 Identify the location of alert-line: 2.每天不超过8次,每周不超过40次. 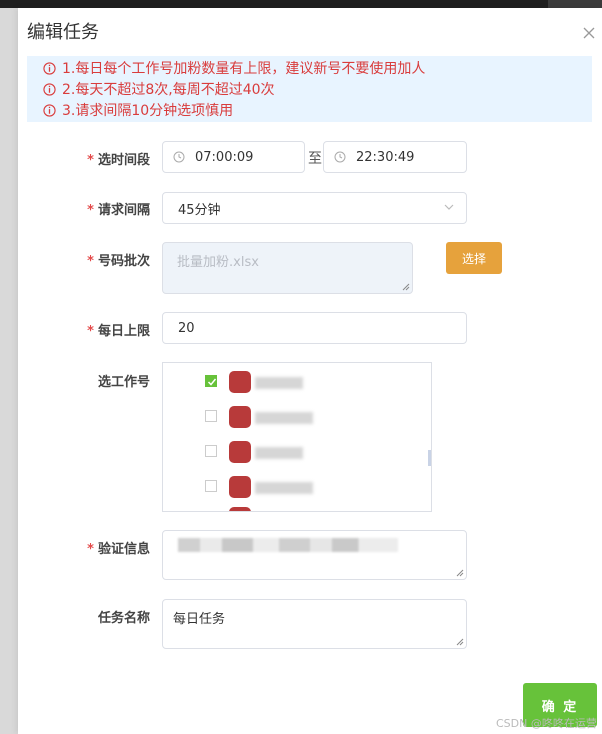
(159, 89).